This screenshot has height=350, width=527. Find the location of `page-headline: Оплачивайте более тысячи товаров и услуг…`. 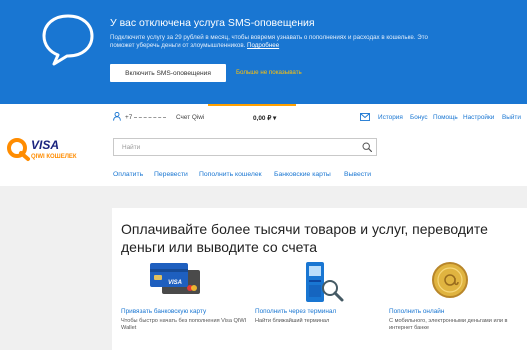

page-headline: Оплачивайте более тысячи товаров и услуг… is located at coordinates (304, 238).